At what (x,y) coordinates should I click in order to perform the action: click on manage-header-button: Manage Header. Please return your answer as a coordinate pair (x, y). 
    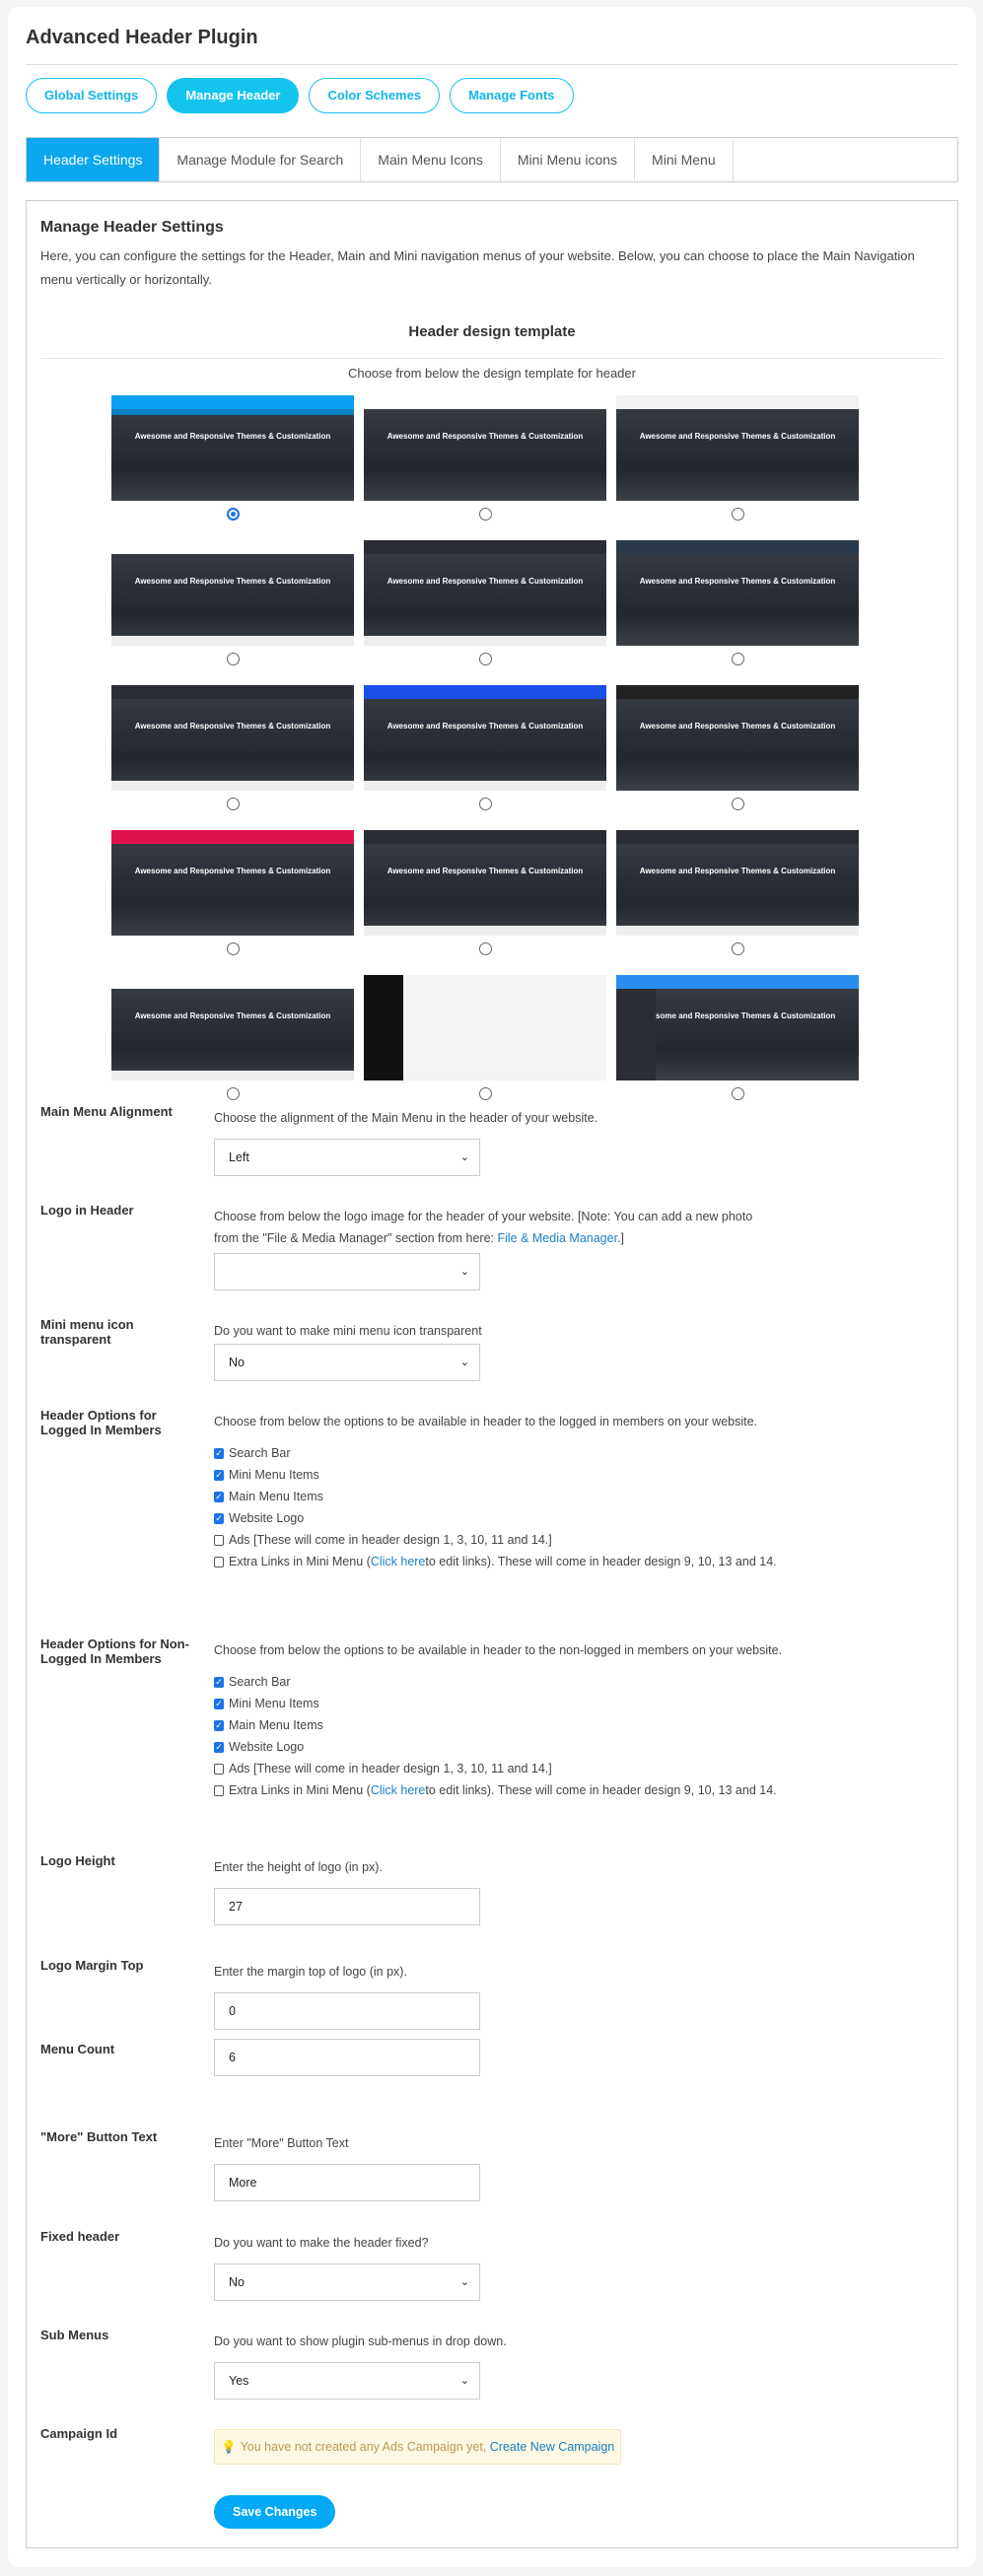
    Looking at the image, I should click on (234, 96).